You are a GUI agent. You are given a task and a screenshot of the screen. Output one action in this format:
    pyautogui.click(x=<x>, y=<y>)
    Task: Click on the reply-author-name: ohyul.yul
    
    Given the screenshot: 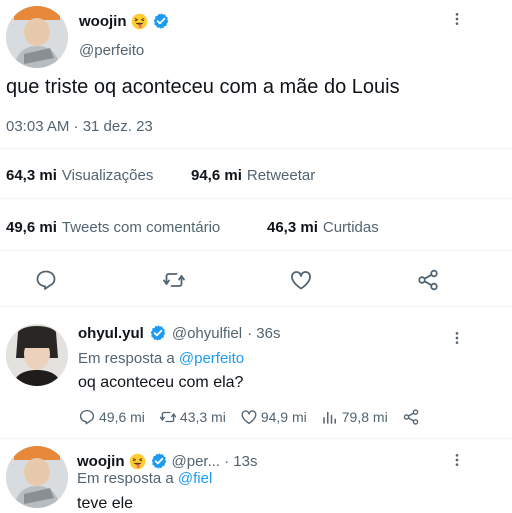 What is the action you would take?
    pyautogui.click(x=111, y=333)
    